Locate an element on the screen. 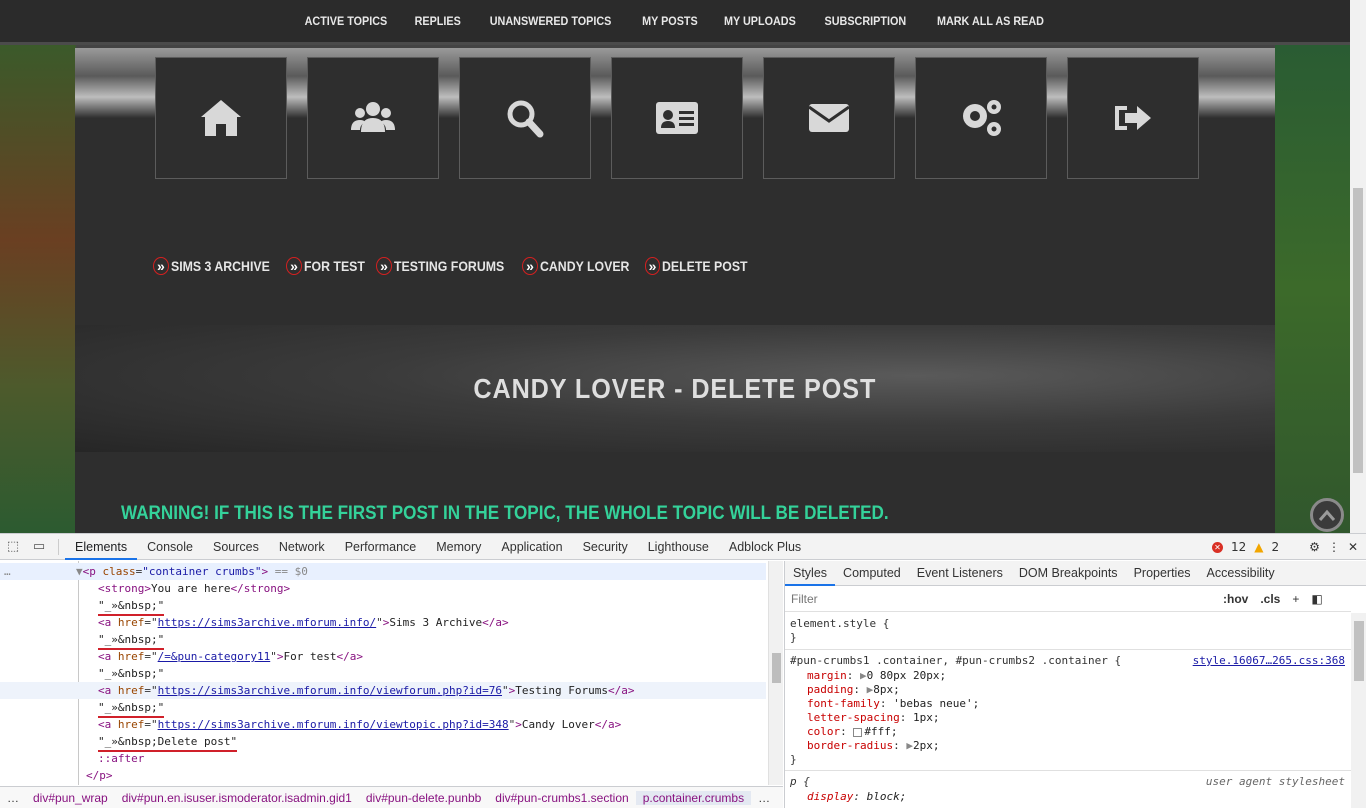 The height and width of the screenshot is (808, 1366). tab-performance: Performance is located at coordinates (381, 547).